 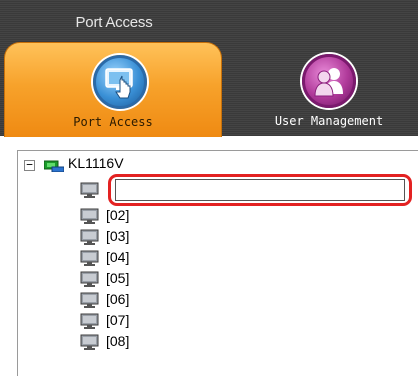 What do you see at coordinates (140, 278) in the screenshot?
I see `port-row: [05]` at bounding box center [140, 278].